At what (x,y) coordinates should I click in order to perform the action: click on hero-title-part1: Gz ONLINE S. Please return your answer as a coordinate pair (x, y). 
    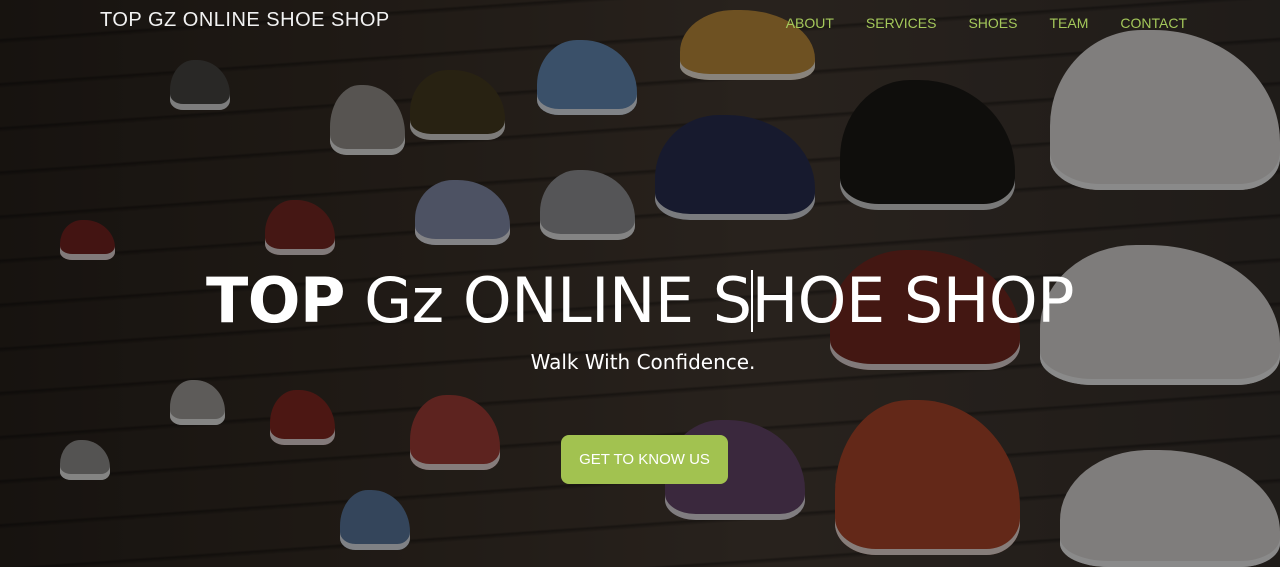
    Looking at the image, I should click on (558, 300).